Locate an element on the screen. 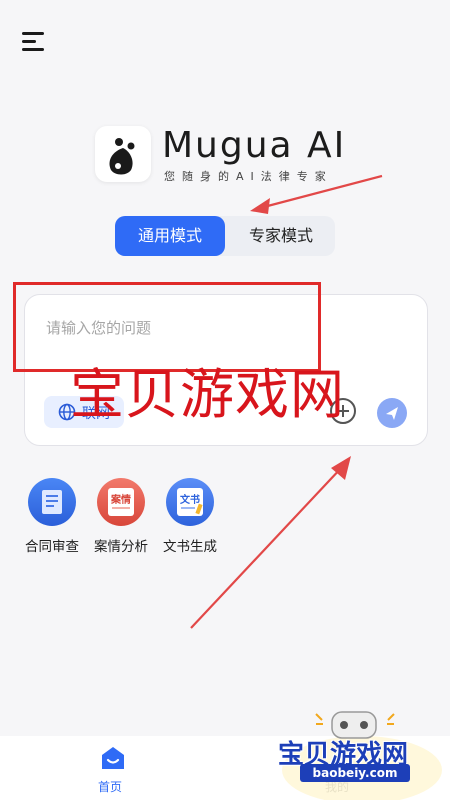 The height and width of the screenshot is (800, 450). brand-name: Mugua AI is located at coordinates (254, 145).